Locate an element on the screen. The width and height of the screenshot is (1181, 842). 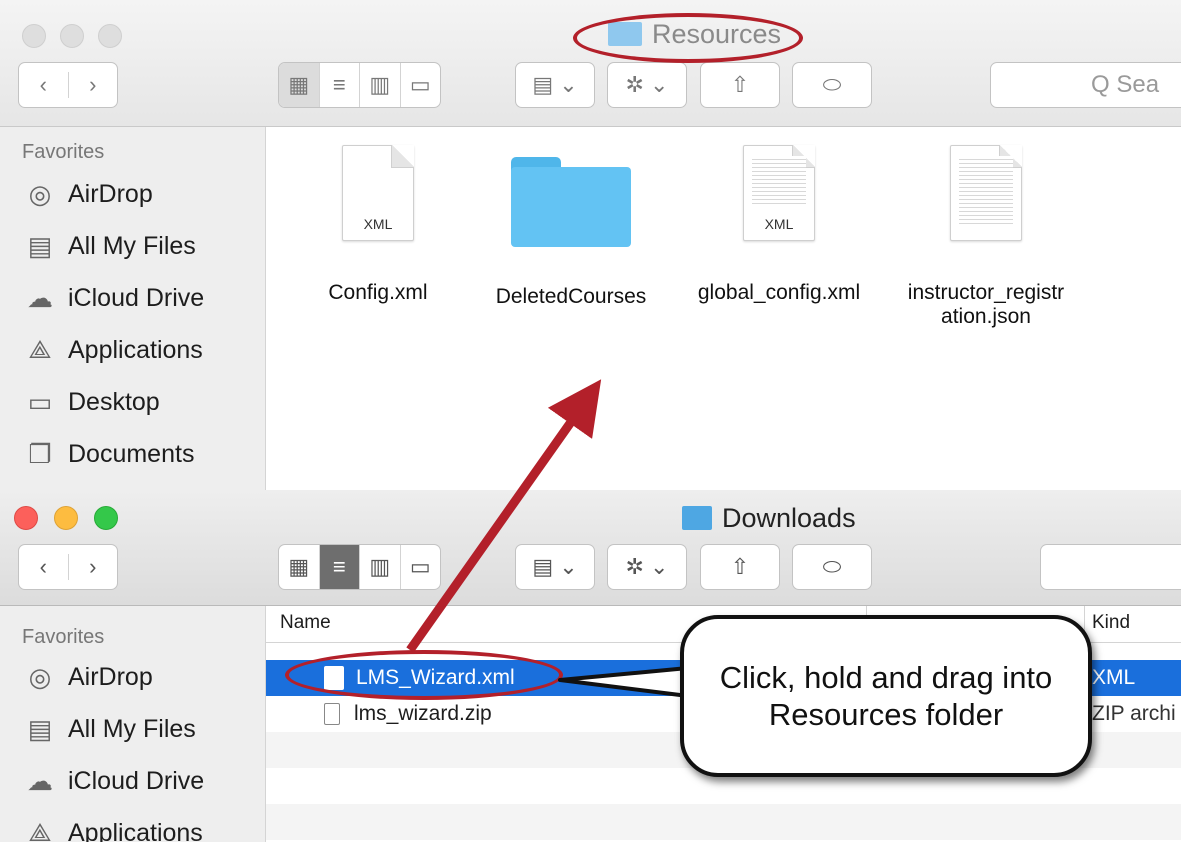
sidebar-item-label: Documents is located at coordinates (131, 453).